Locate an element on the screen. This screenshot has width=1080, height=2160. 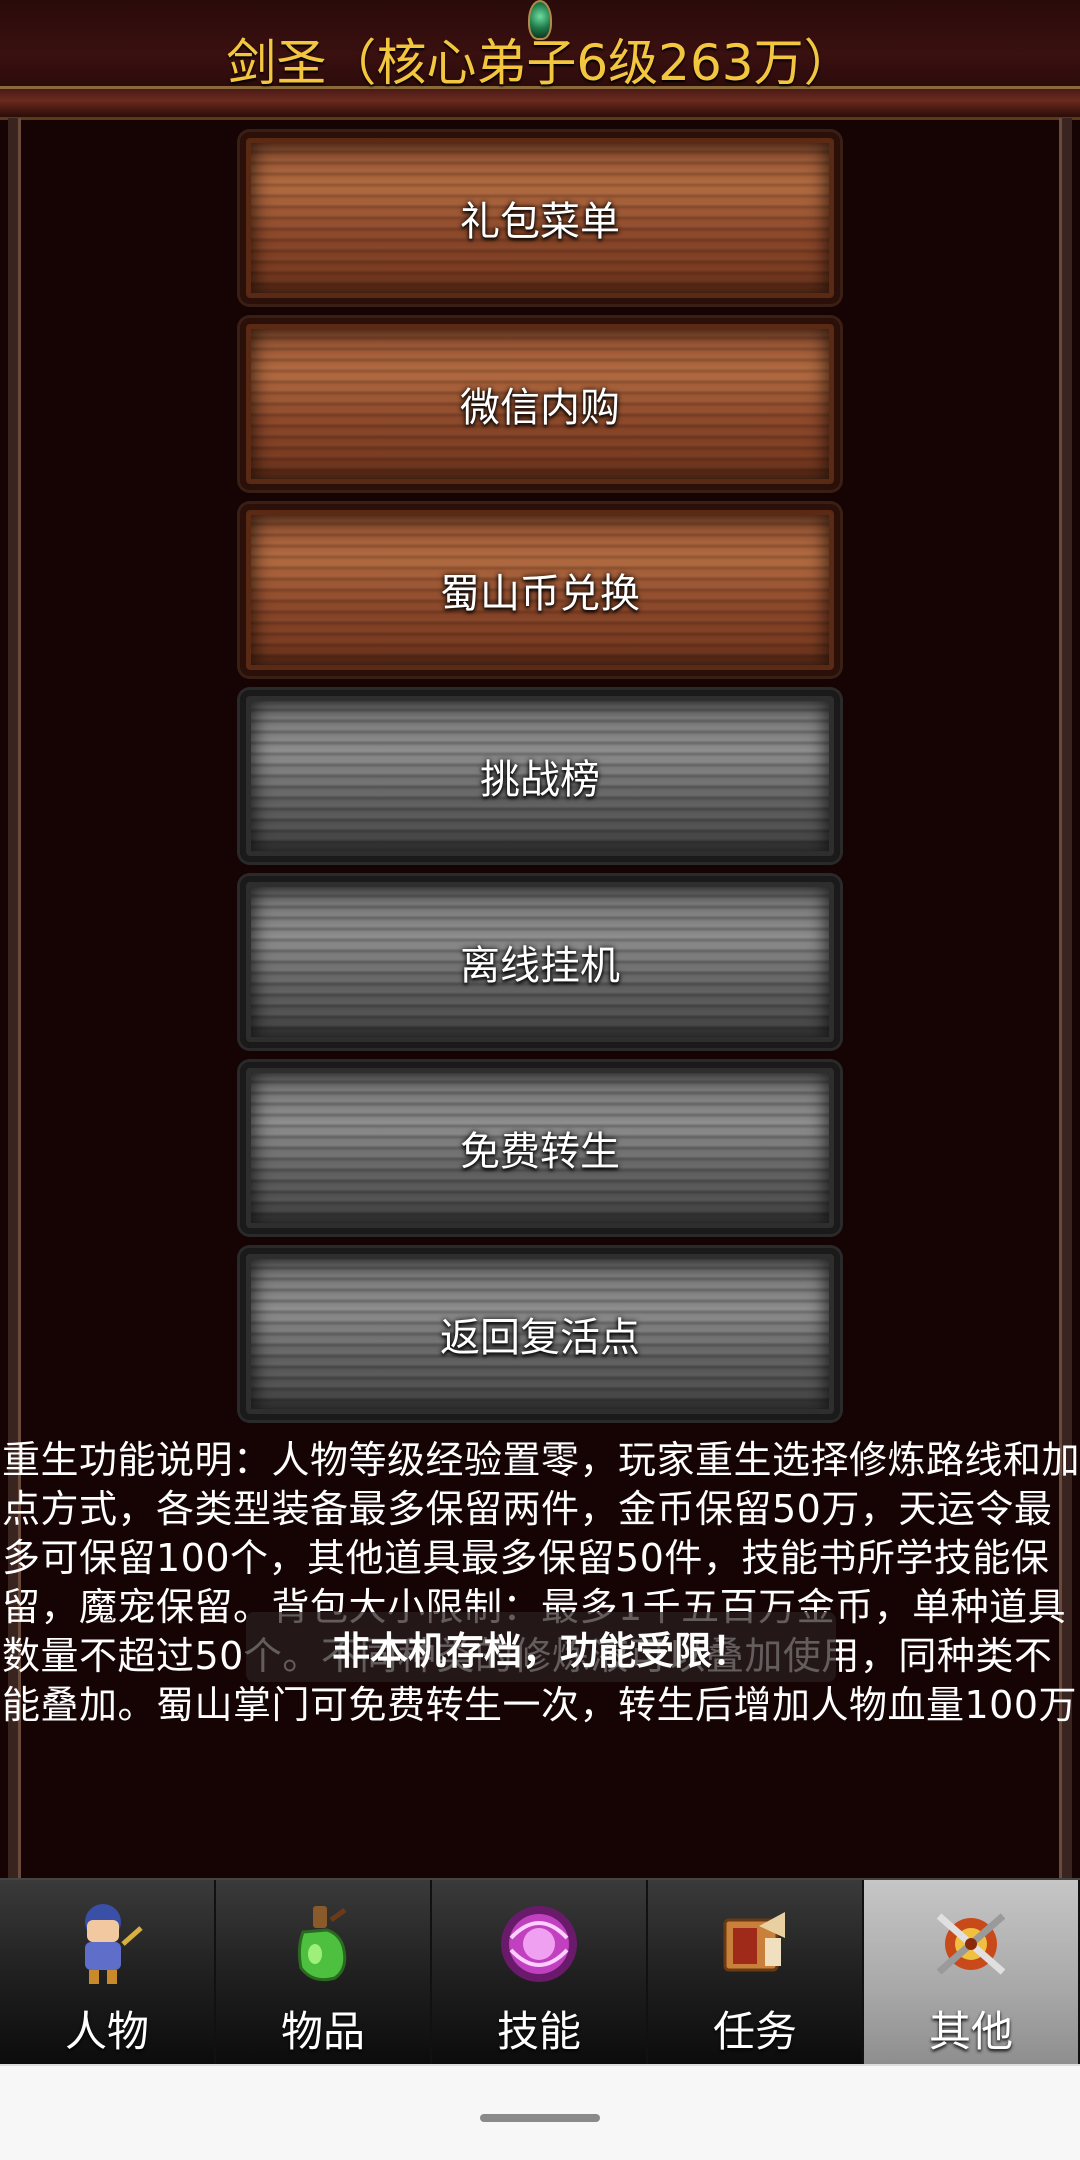
system-navigation-bar is located at coordinates (540, 2112).